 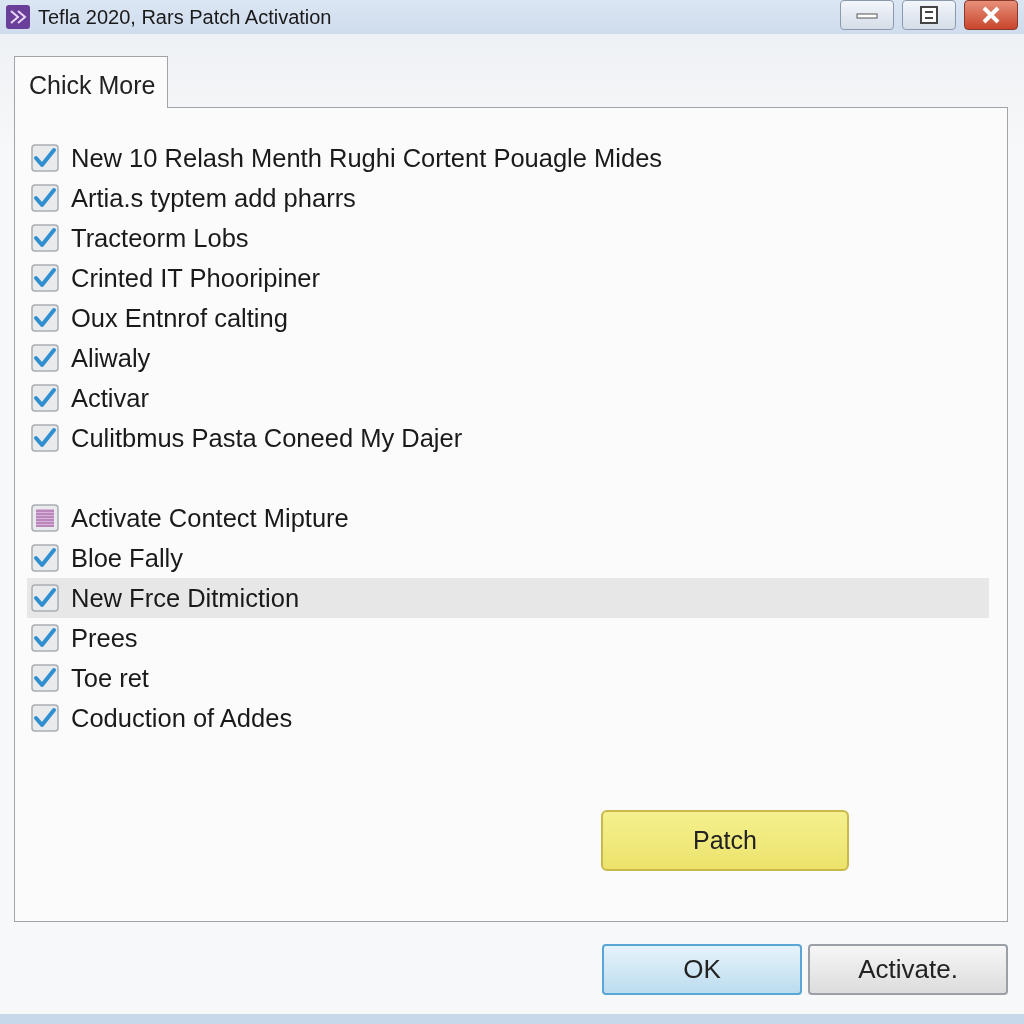 I want to click on option-label: Aliwaly, so click(x=111, y=358).